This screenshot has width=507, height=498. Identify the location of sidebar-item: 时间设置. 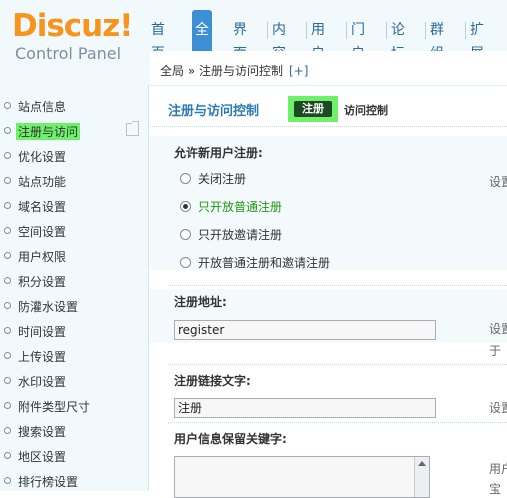
(74, 331).